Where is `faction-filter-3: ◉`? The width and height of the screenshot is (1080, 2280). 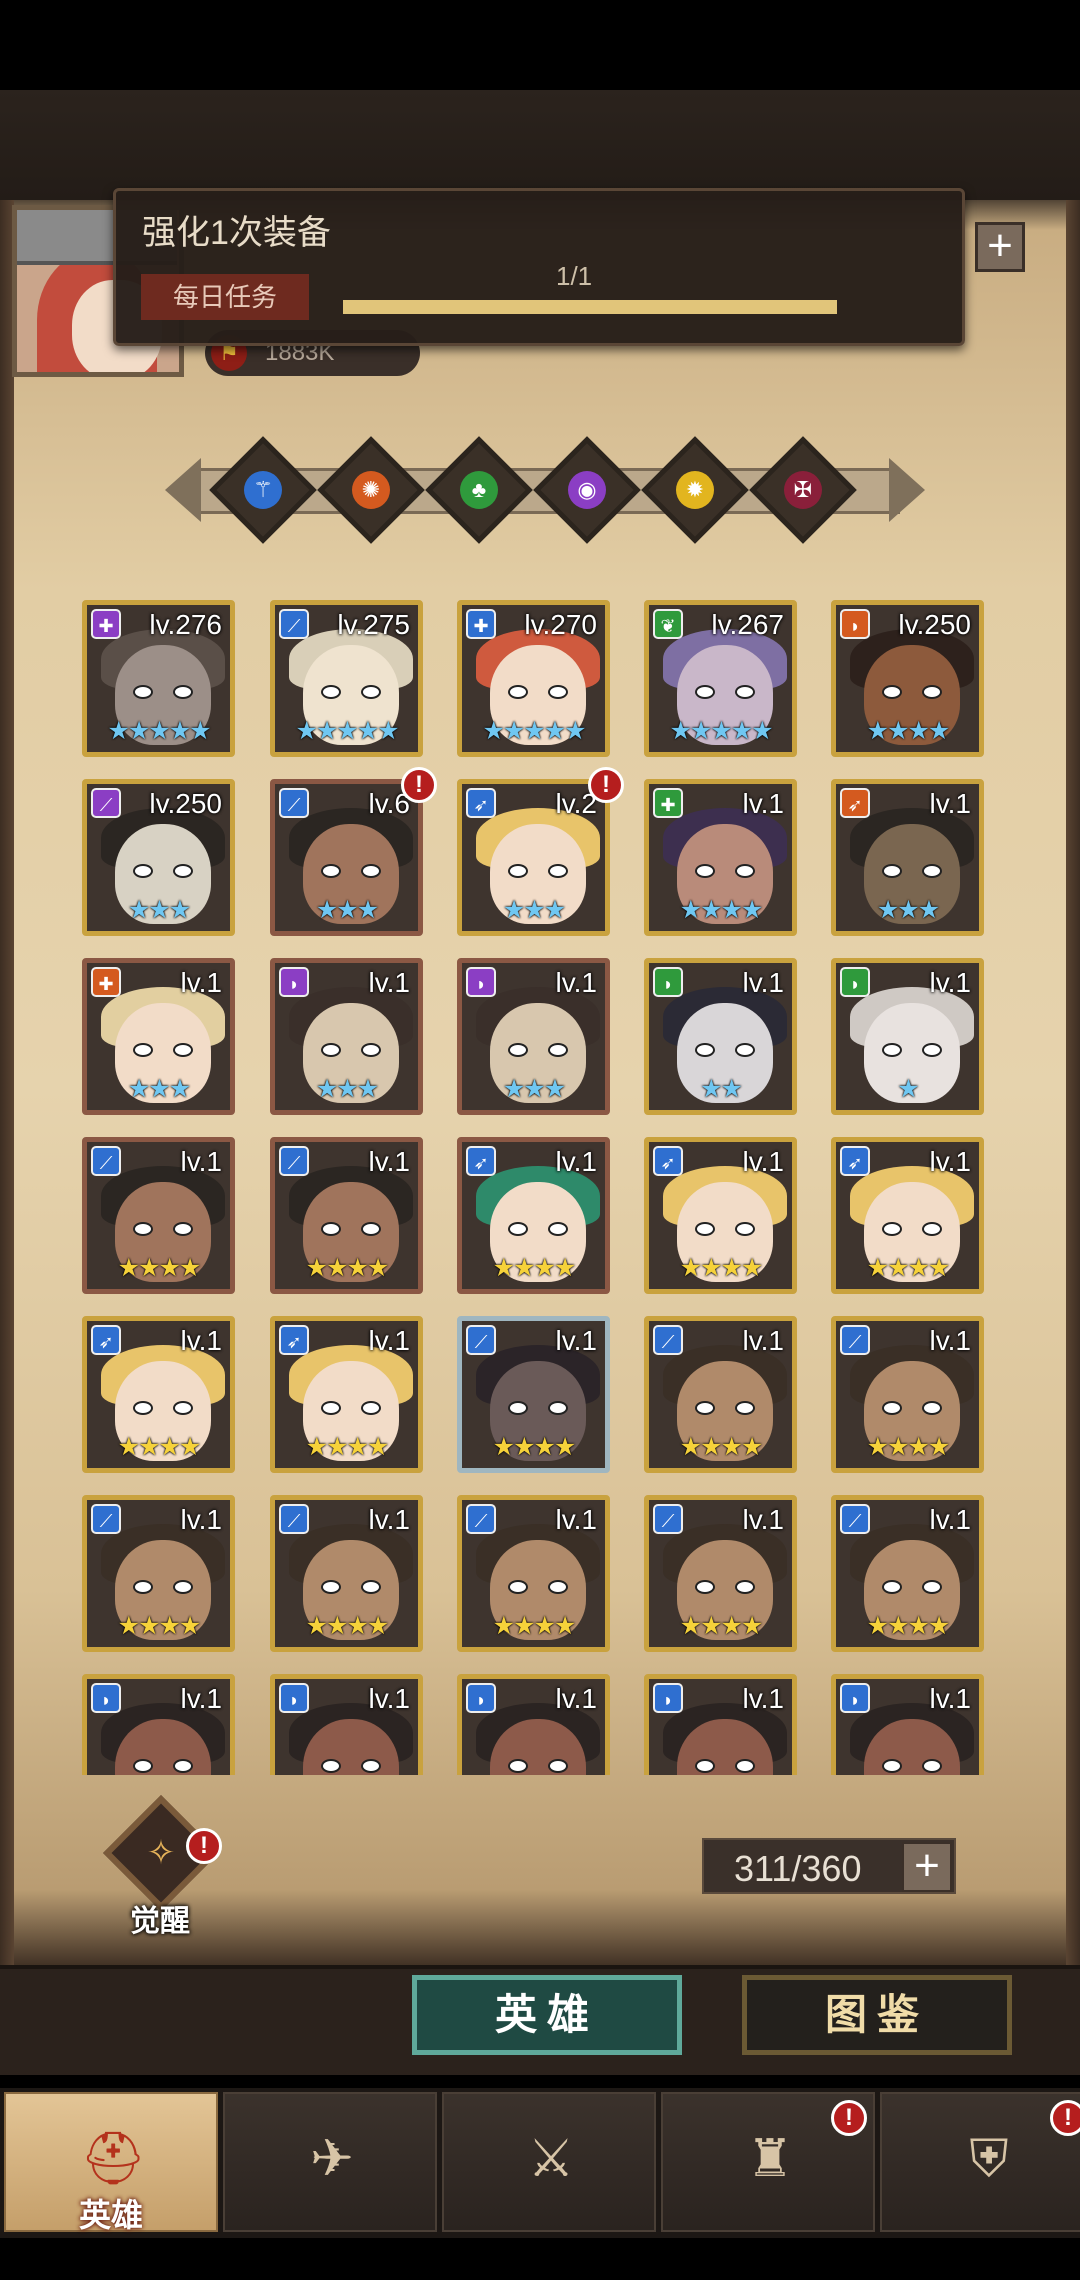 faction-filter-3: ◉ is located at coordinates (587, 490).